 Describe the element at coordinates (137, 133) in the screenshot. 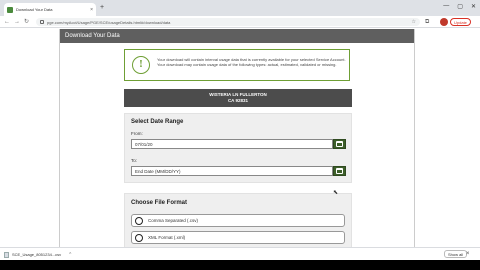

I see `from-label: From:` at that location.